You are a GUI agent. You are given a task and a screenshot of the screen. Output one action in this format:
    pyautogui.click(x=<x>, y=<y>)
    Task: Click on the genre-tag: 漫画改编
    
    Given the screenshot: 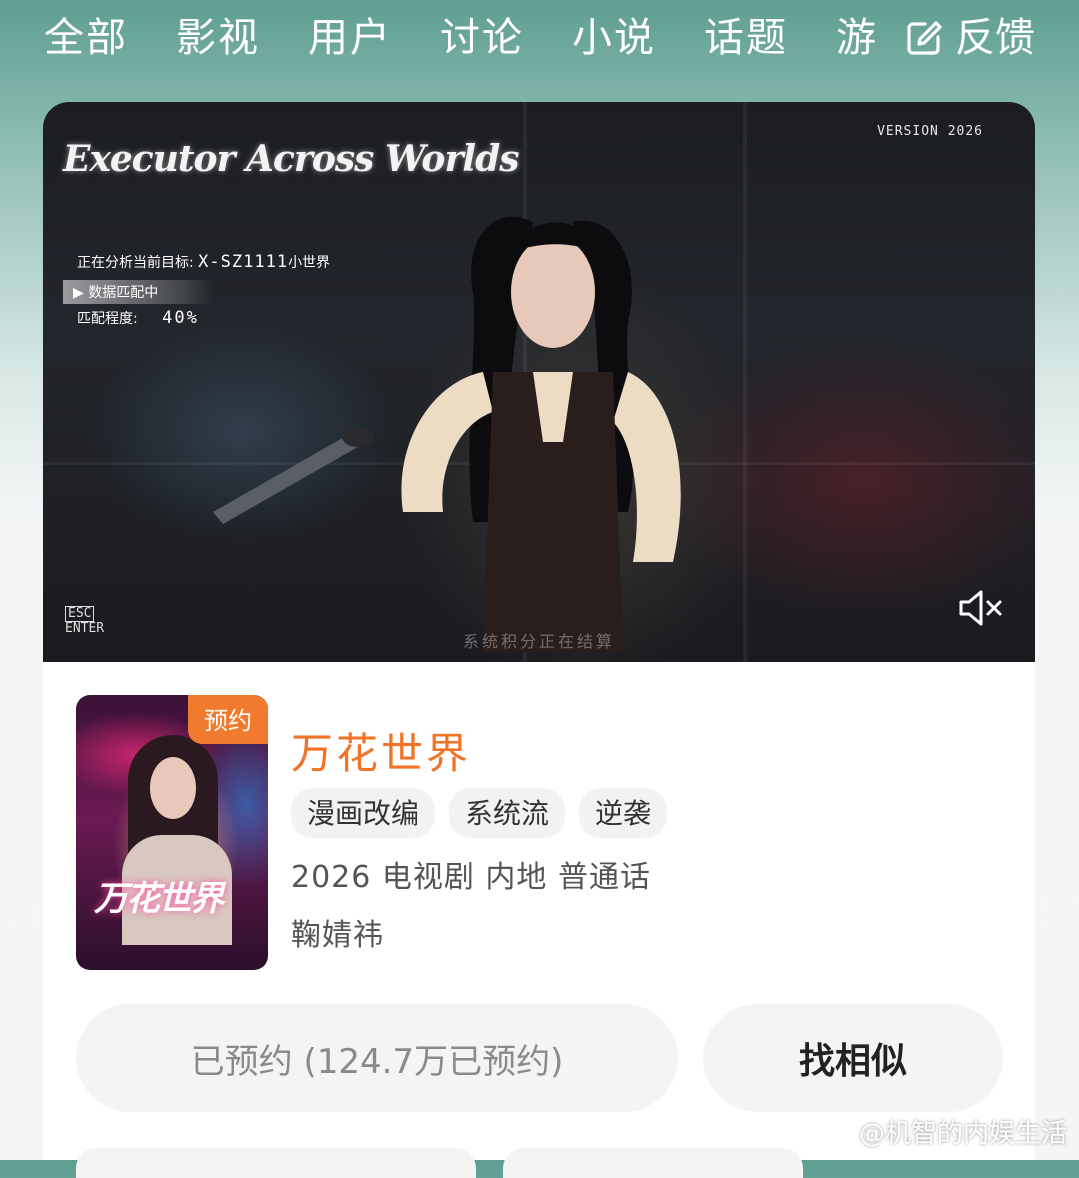 What is the action you would take?
    pyautogui.click(x=363, y=813)
    